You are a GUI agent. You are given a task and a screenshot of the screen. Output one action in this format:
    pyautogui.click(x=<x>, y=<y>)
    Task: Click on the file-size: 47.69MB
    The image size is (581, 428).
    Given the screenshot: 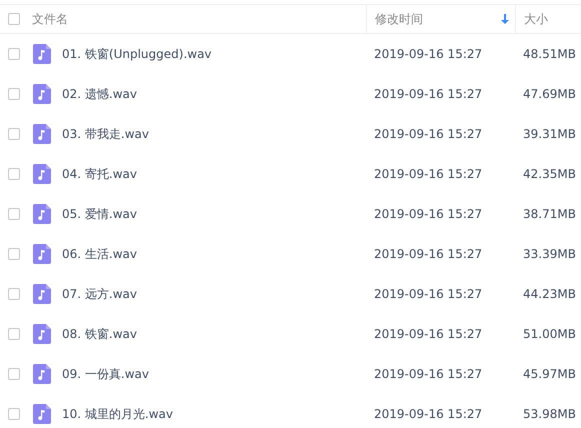 What is the action you would take?
    pyautogui.click(x=549, y=94)
    